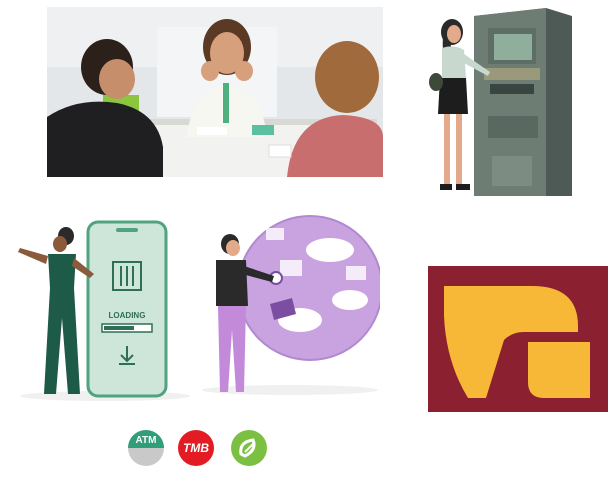 Image resolution: width=615 pixels, height=478 pixels. I want to click on phone-loading-illustration: LOADING, so click(100, 310).